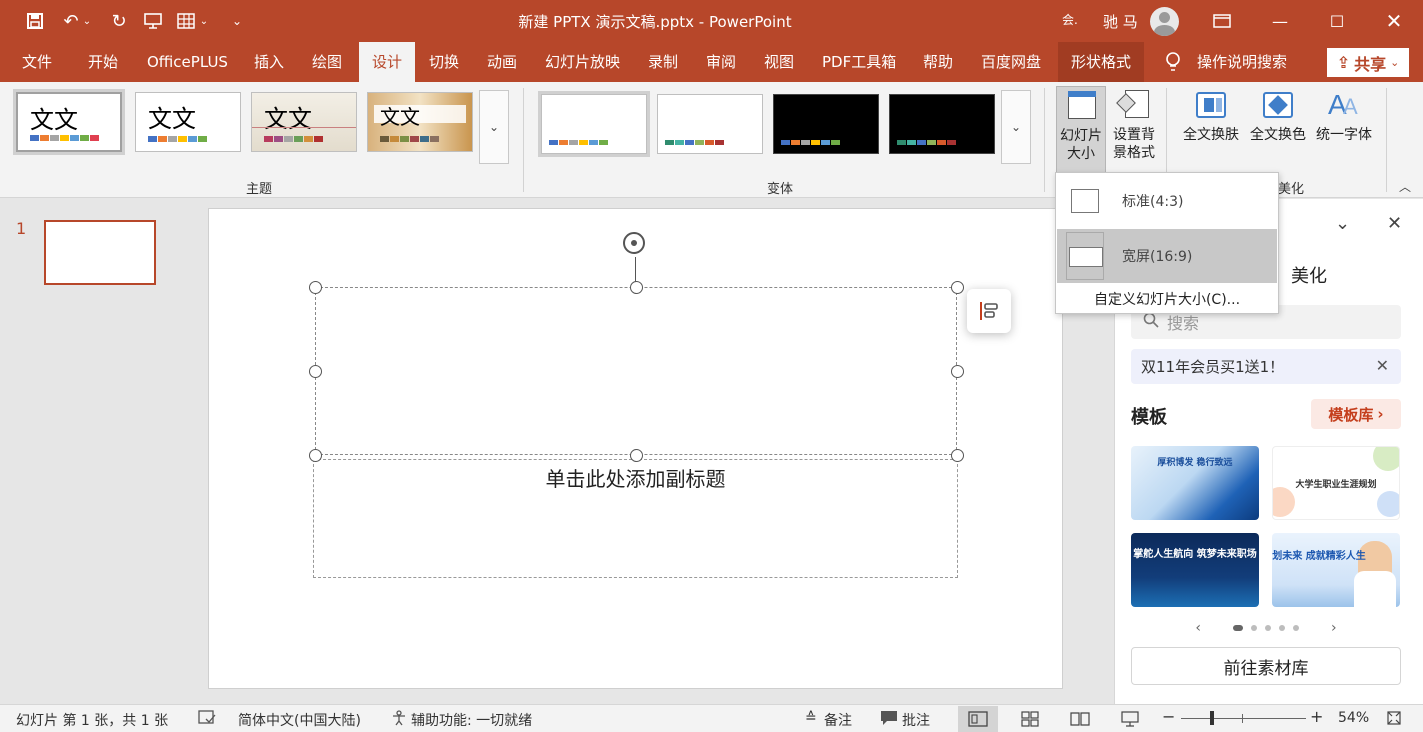 The height and width of the screenshot is (732, 1423). What do you see at coordinates (1164, 21) in the screenshot?
I see `avatar` at bounding box center [1164, 21].